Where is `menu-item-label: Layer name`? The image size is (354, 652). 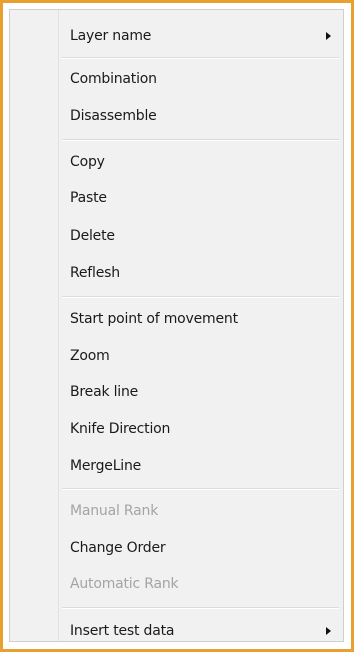
menu-item-label: Layer name is located at coordinates (111, 36).